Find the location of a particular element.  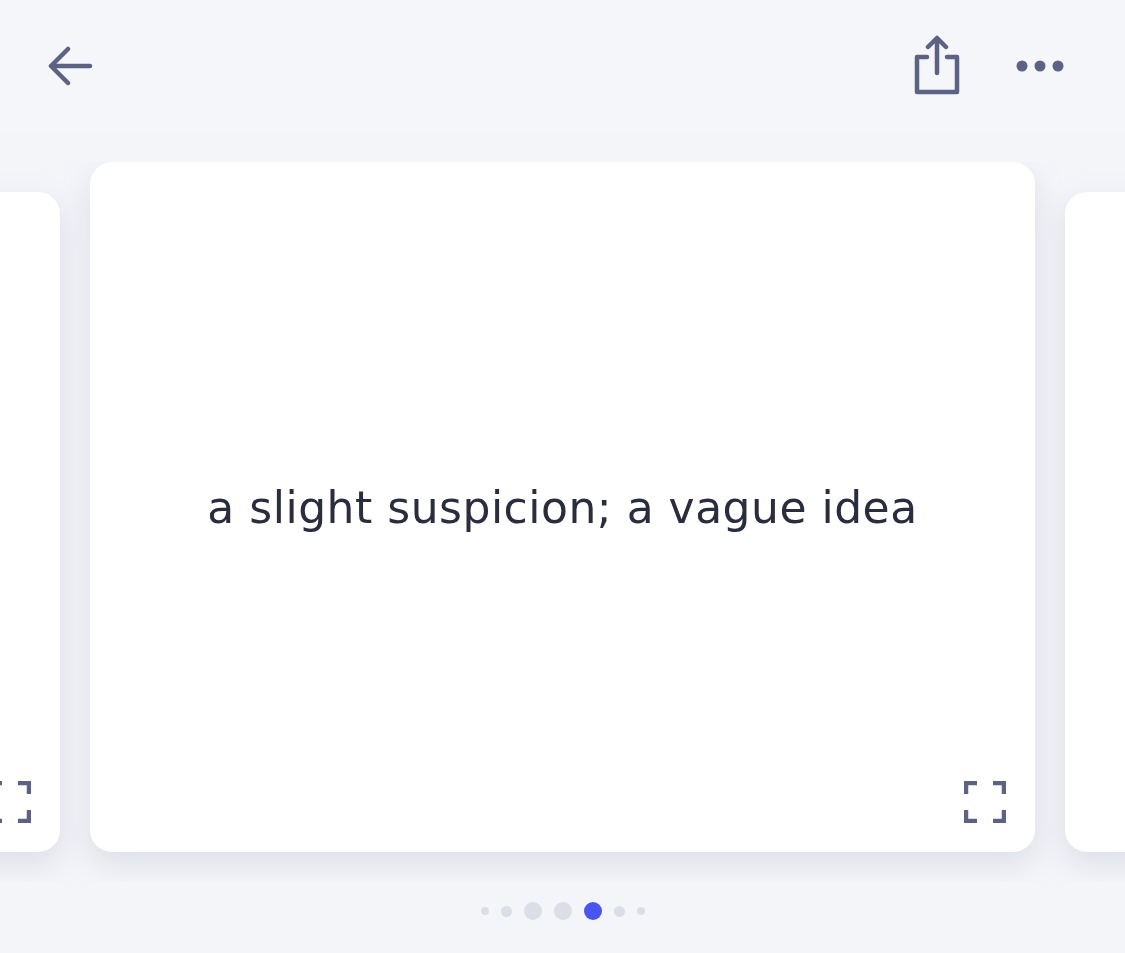

card-text: a slight suspicion; a vague idea is located at coordinates (562, 507).